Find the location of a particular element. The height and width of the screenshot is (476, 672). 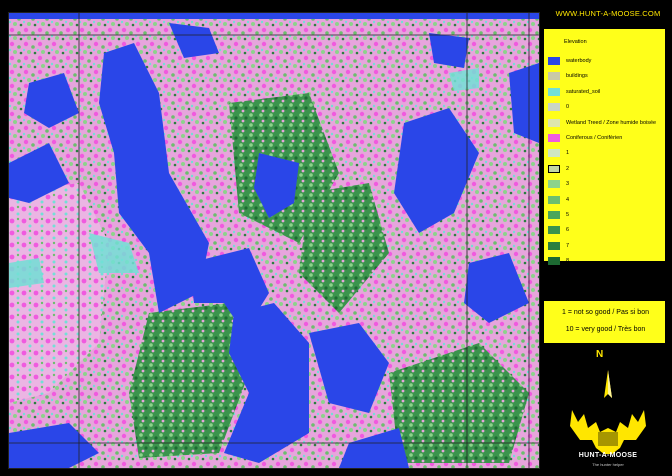

legend-item: Coniferous / Conifèrien is located at coordinates (585, 138).